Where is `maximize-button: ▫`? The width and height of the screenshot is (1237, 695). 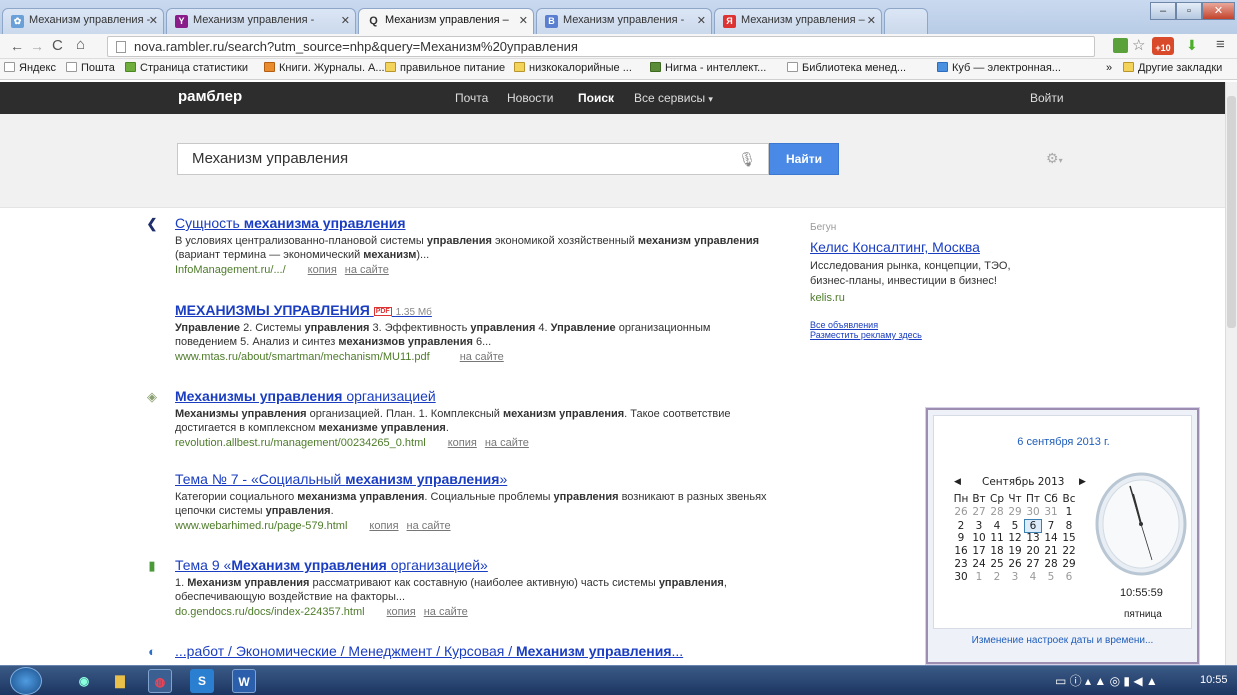
maximize-button: ▫ is located at coordinates (1189, 11).